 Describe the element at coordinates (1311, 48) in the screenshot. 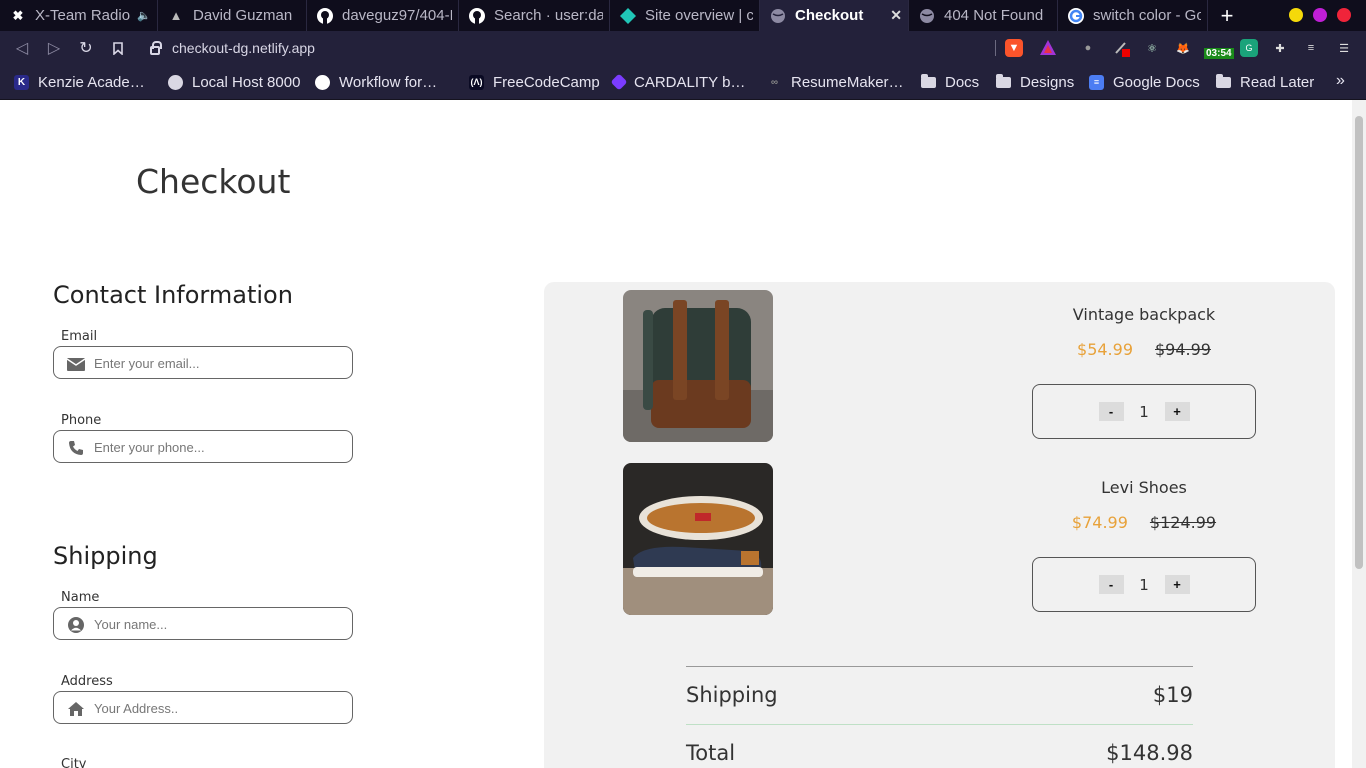

I see `media-control-icon: ≡` at that location.